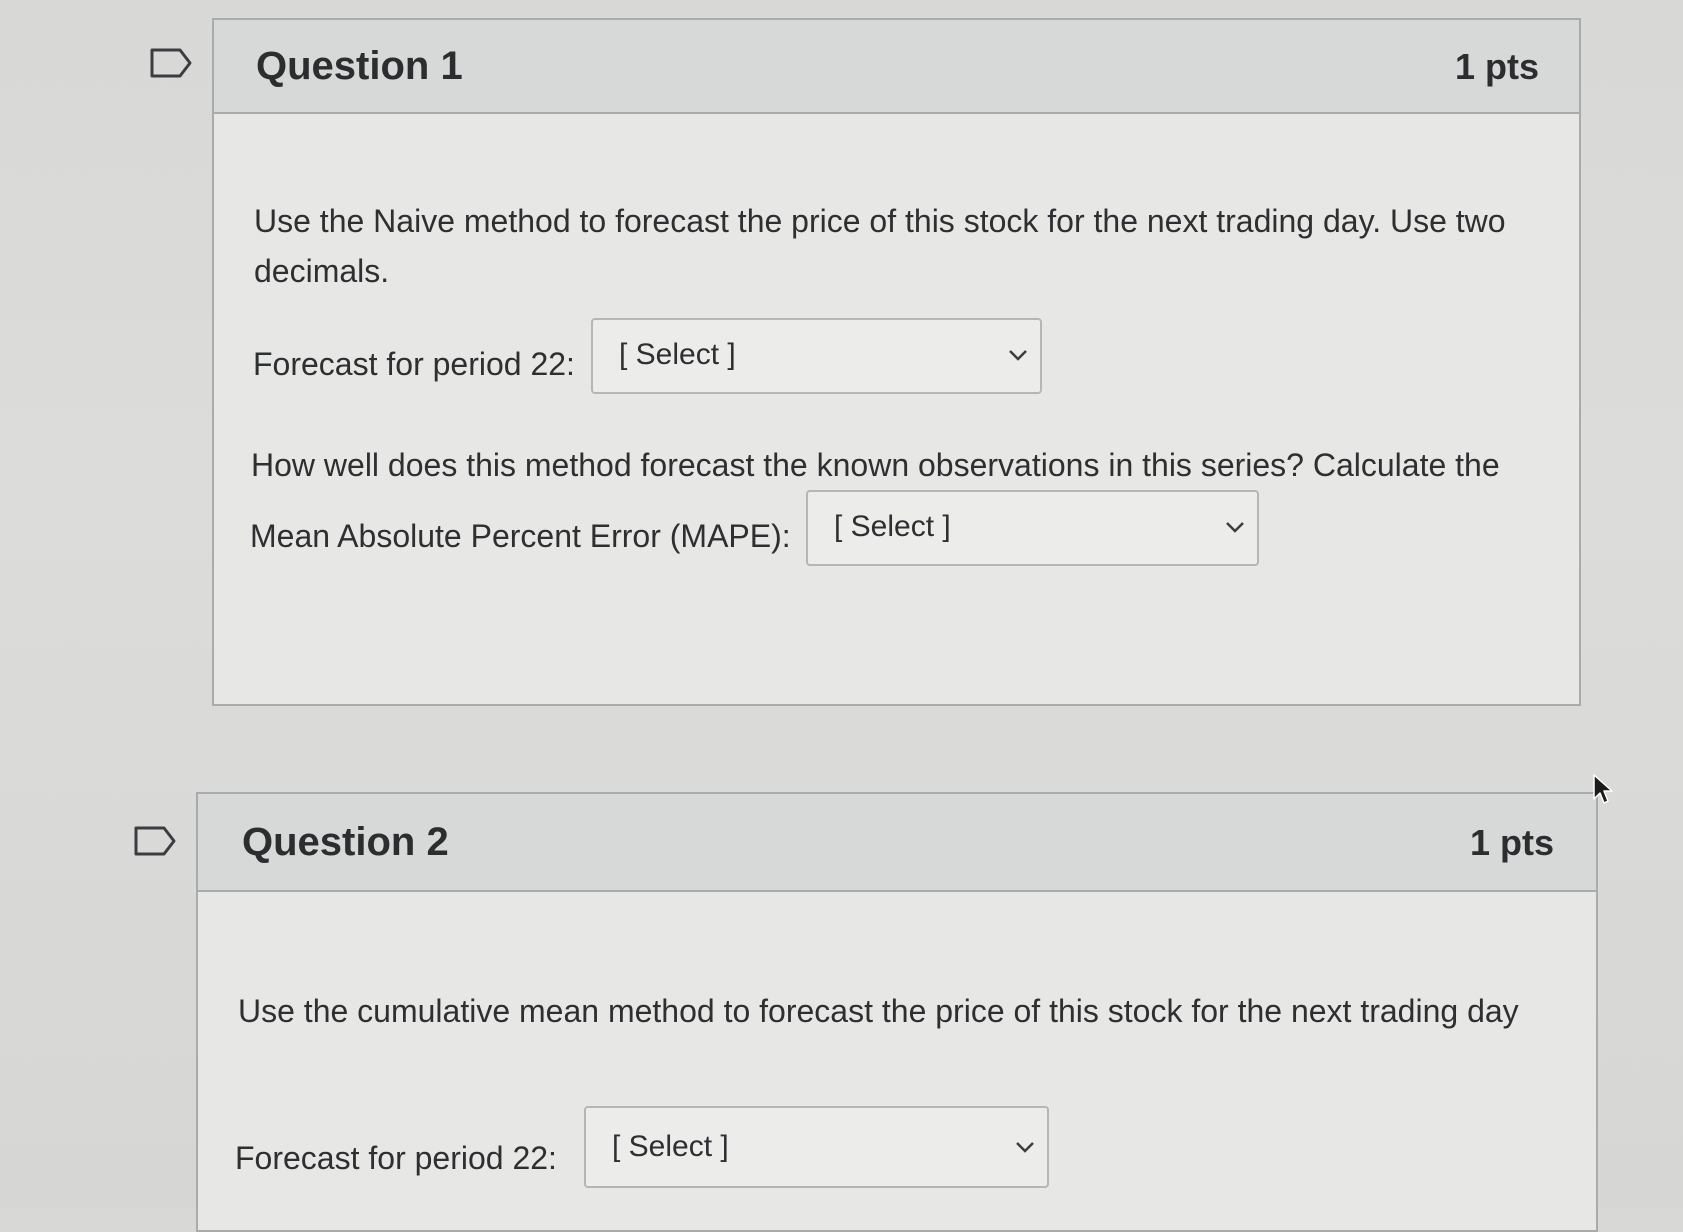 The image size is (1683, 1232). I want to click on question-2-points: 1 pts, so click(1511, 842).